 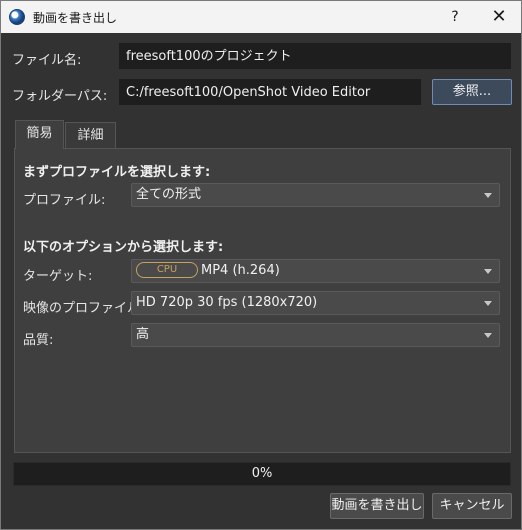 What do you see at coordinates (117, 172) in the screenshot?
I see `profile-heading: まずプロファイルを選択します:` at bounding box center [117, 172].